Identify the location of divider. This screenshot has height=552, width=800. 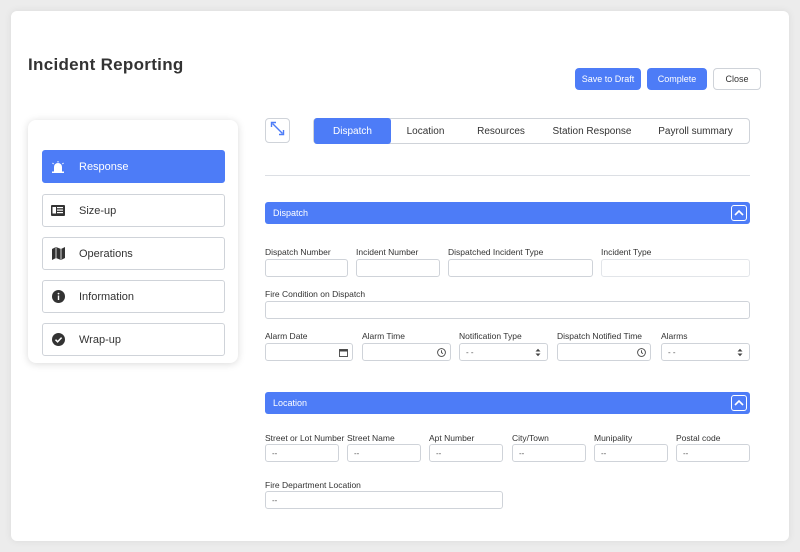
(507, 175).